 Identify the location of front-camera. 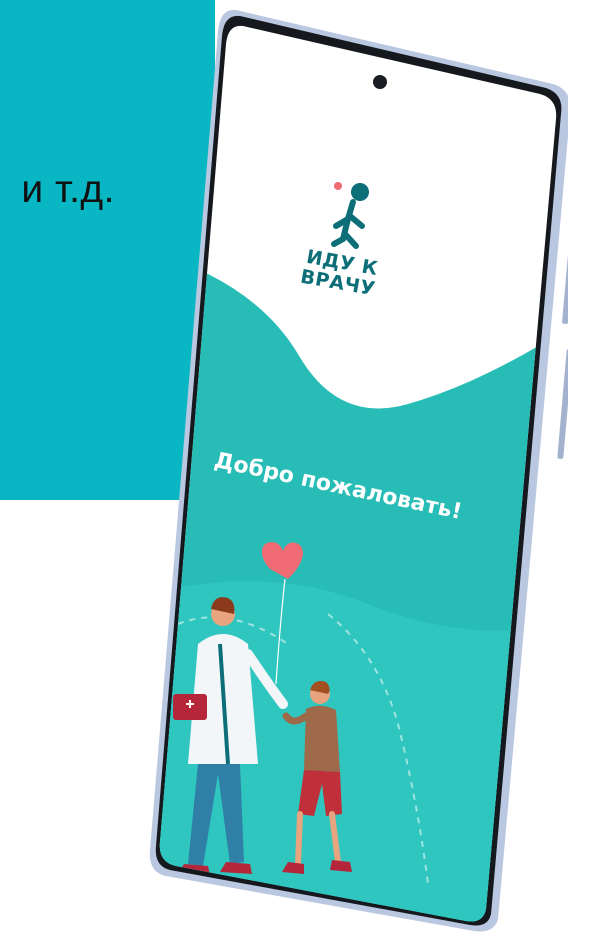
(380, 82).